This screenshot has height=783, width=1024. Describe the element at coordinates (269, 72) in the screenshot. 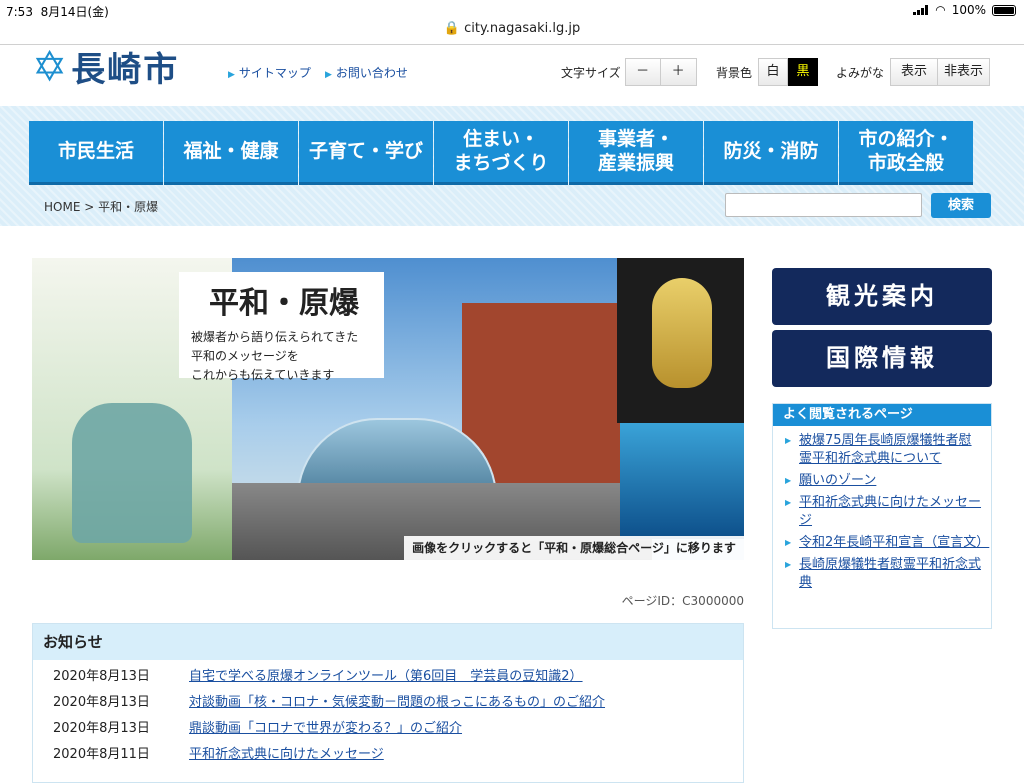

I see `sitemap-link: ▶ サイトマップ` at that location.